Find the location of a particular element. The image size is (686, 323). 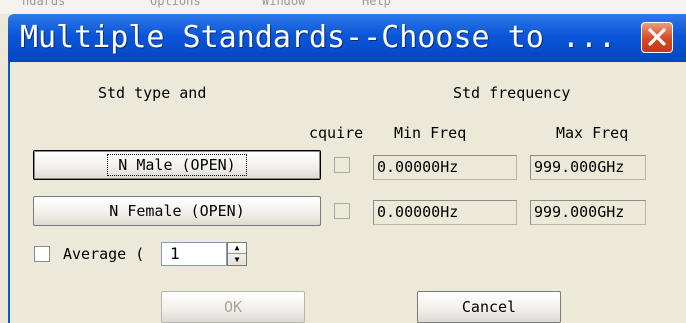

min-freq-header: Min Freq is located at coordinates (430, 133).